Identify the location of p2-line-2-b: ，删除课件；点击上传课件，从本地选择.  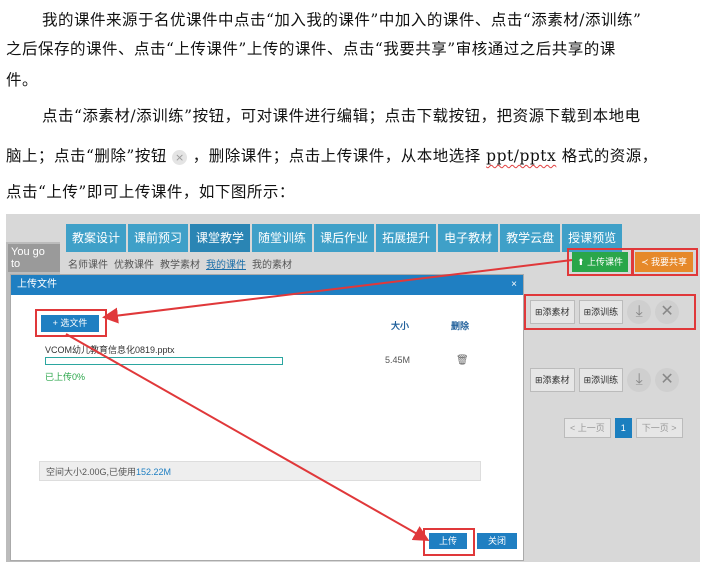
(339, 156).